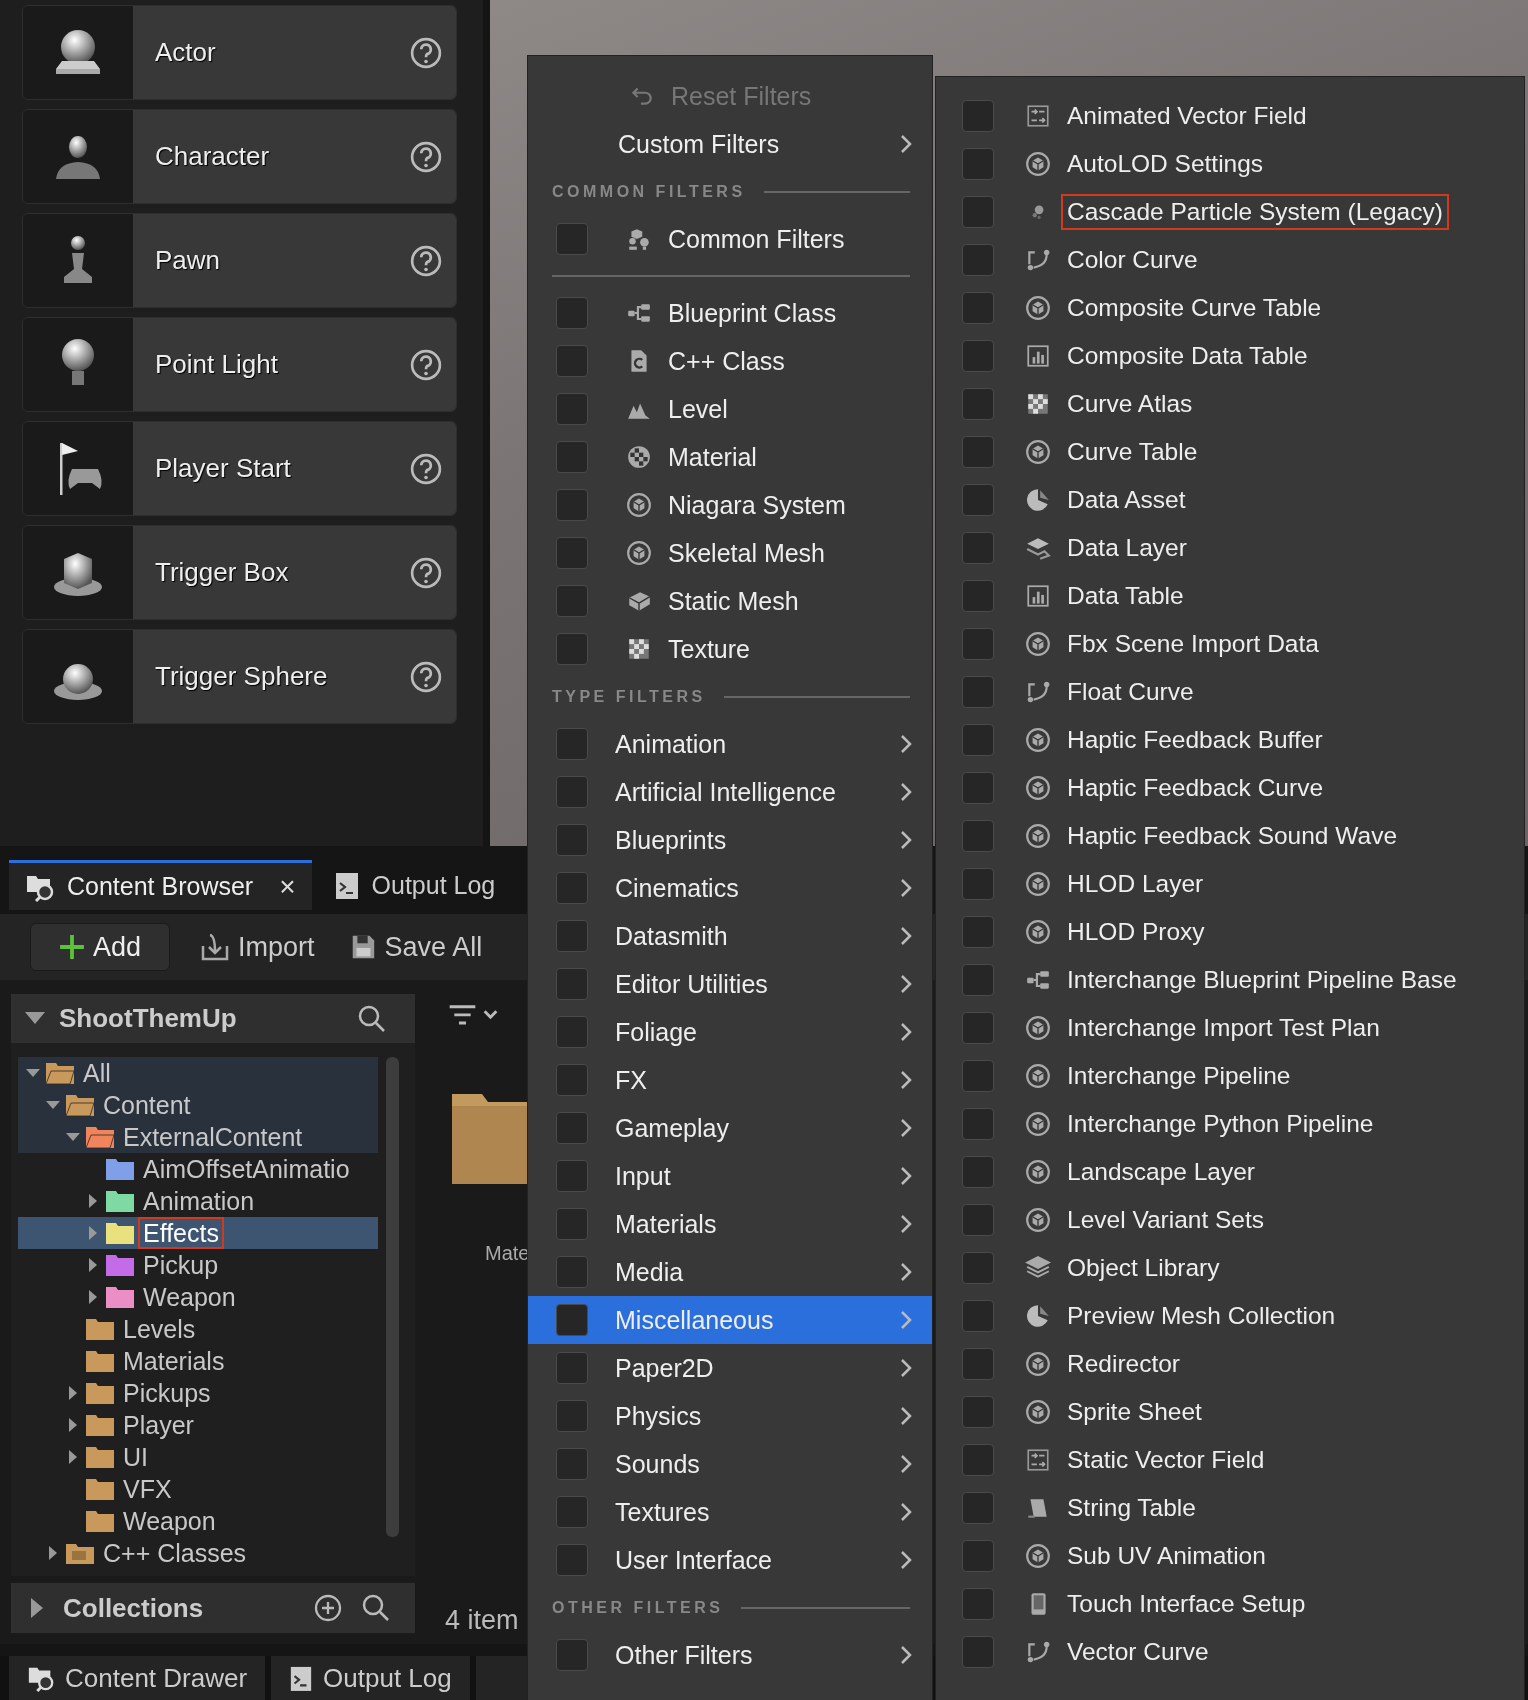 The width and height of the screenshot is (1528, 1700). Describe the element at coordinates (730, 649) in the screenshot. I see `menu-item: Texture` at that location.